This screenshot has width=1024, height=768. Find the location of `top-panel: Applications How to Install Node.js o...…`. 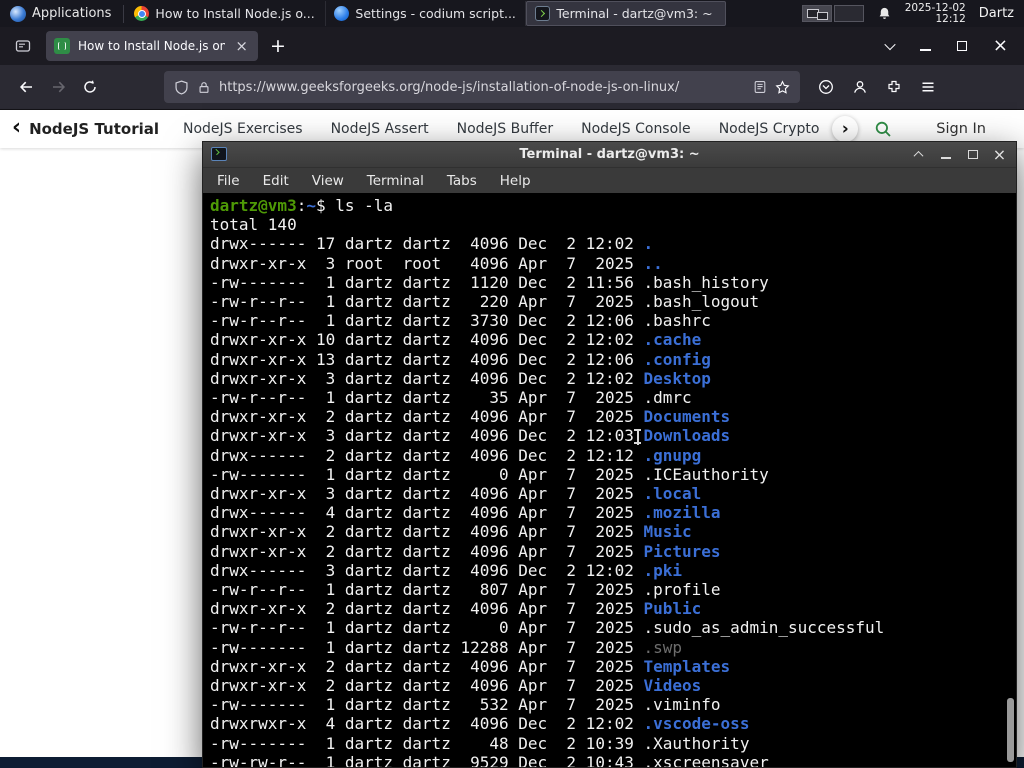

top-panel: Applications How to Install Node.js o...… is located at coordinates (512, 13).